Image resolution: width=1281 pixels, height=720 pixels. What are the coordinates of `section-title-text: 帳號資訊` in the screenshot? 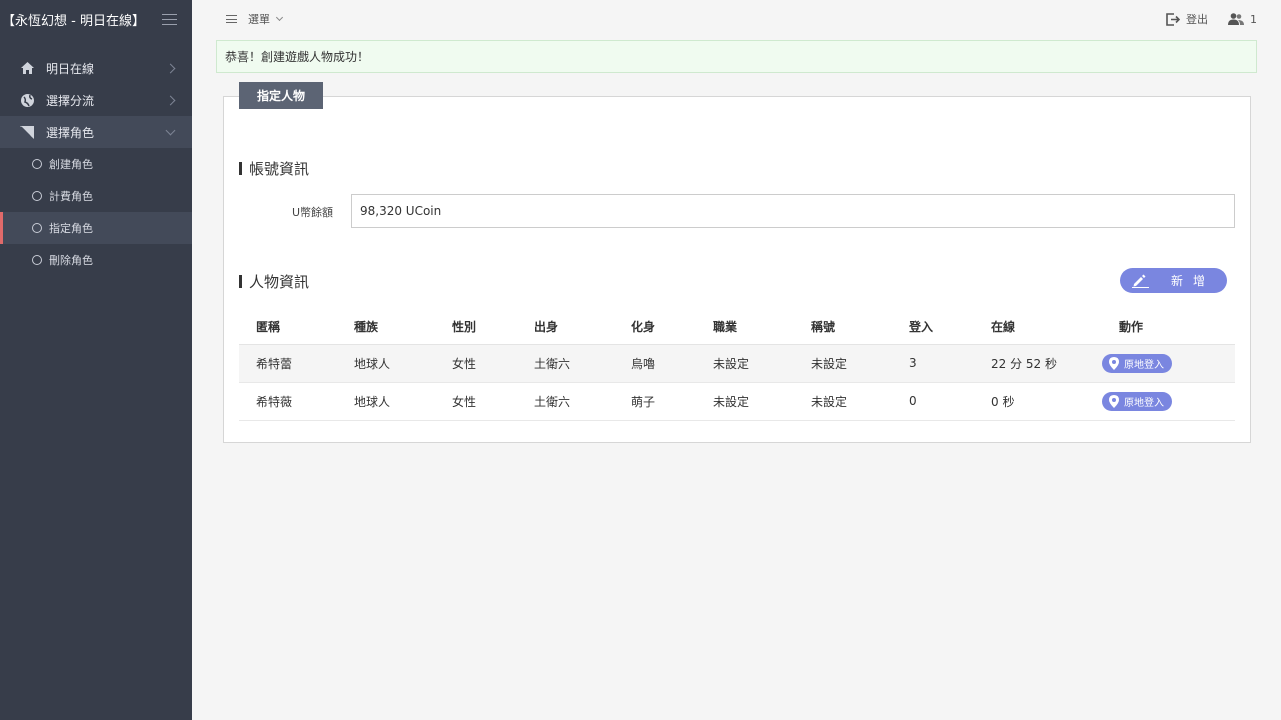 It's located at (279, 169).